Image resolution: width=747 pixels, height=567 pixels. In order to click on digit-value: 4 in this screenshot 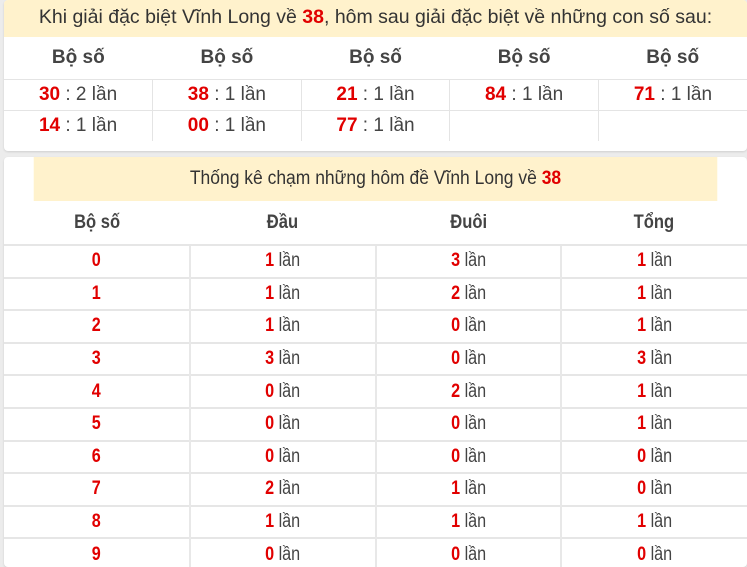, I will do `click(96, 391)`.